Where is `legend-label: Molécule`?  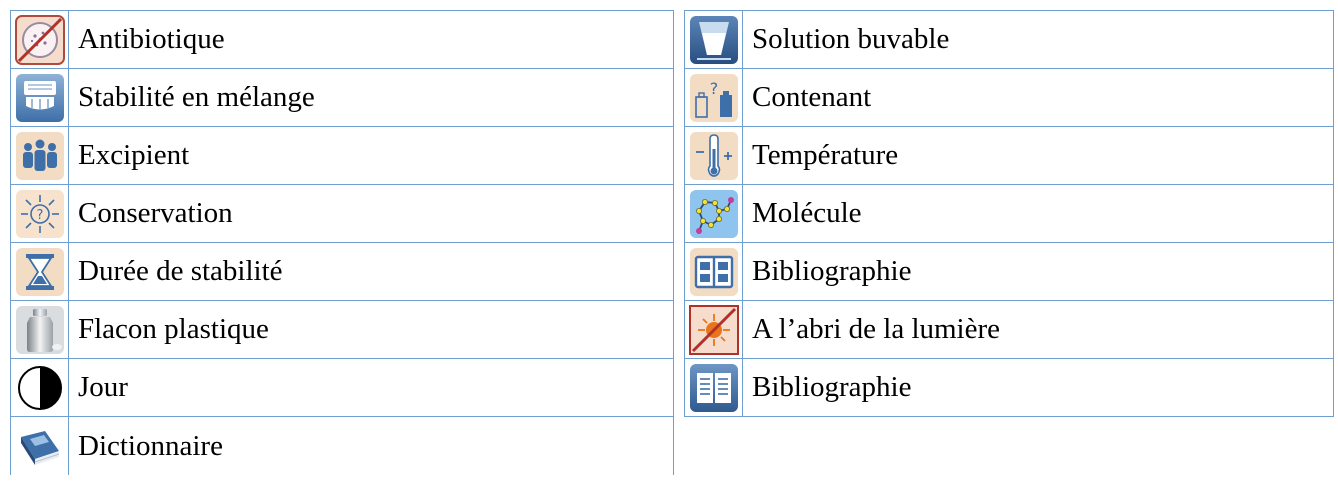 legend-label: Molécule is located at coordinates (1038, 213).